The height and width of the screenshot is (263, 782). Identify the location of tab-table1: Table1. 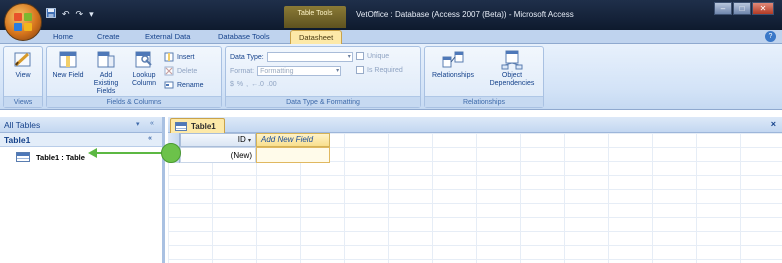
(197, 125).